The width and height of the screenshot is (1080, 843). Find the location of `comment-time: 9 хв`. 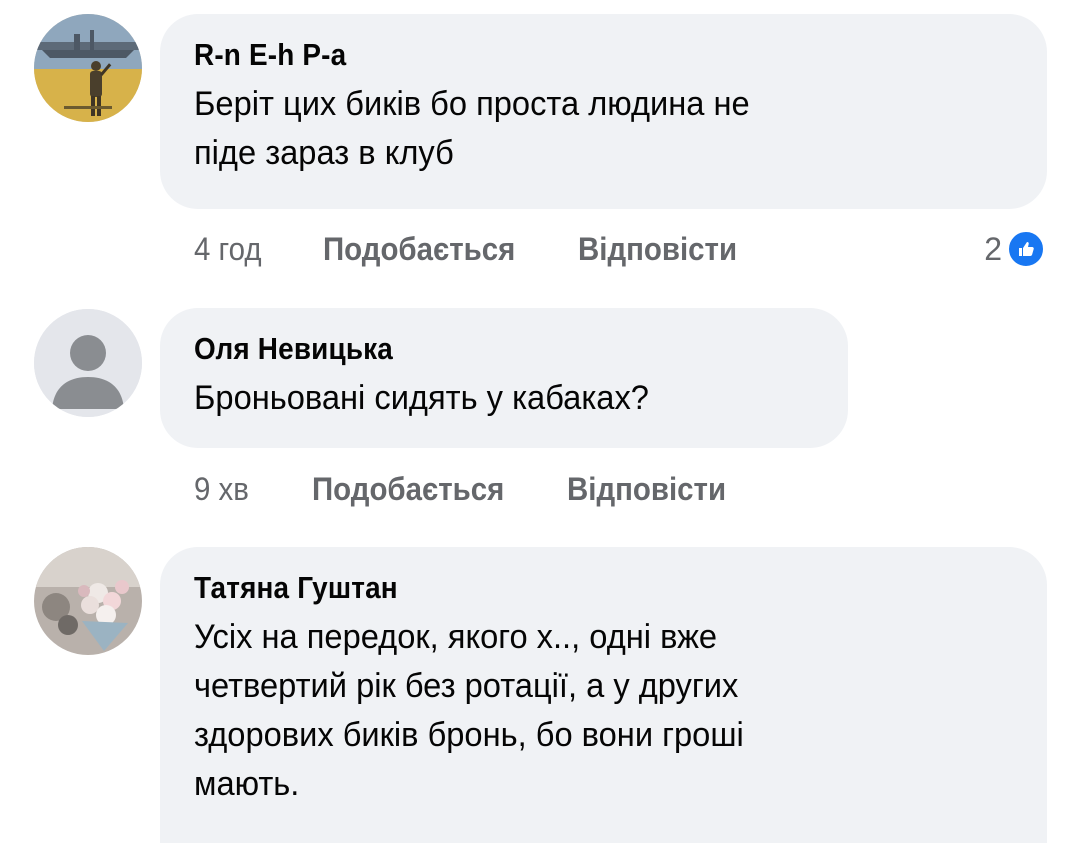

comment-time: 9 хв is located at coordinates (221, 489).